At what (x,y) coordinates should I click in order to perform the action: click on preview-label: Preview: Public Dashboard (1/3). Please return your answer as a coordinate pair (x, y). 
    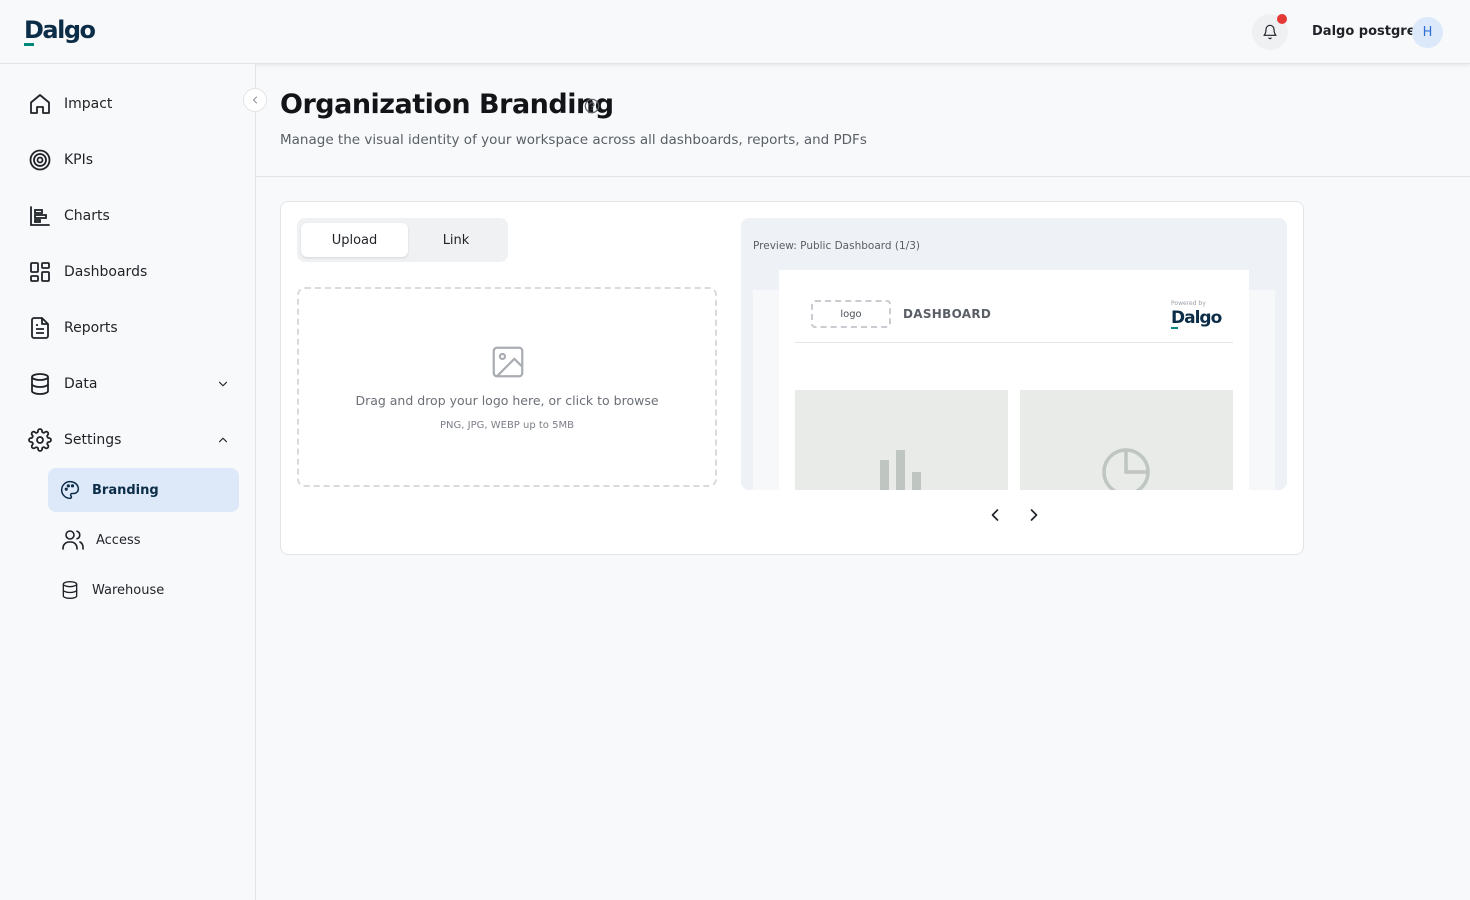
    Looking at the image, I should click on (836, 246).